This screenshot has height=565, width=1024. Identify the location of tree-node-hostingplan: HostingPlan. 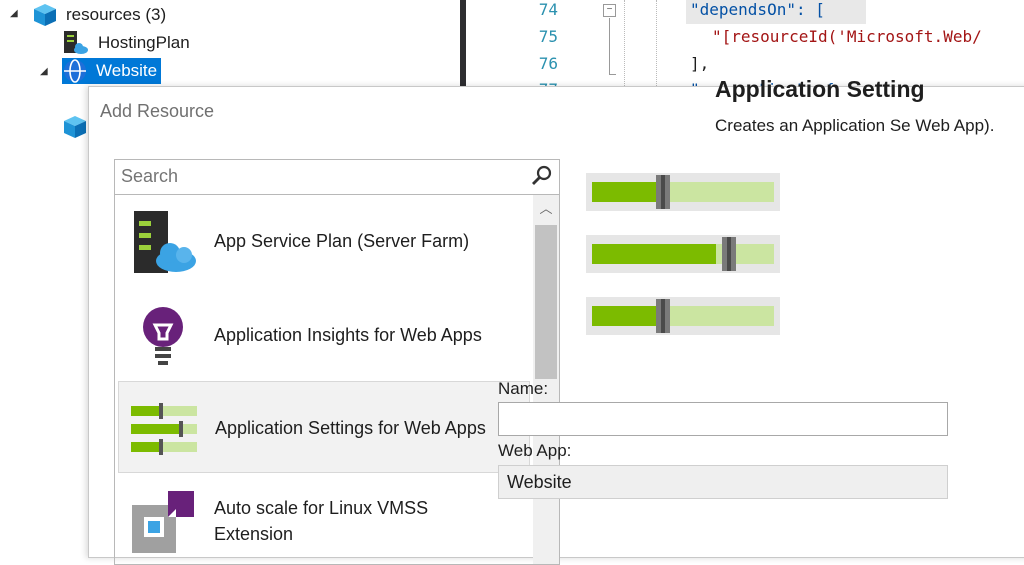
(126, 43).